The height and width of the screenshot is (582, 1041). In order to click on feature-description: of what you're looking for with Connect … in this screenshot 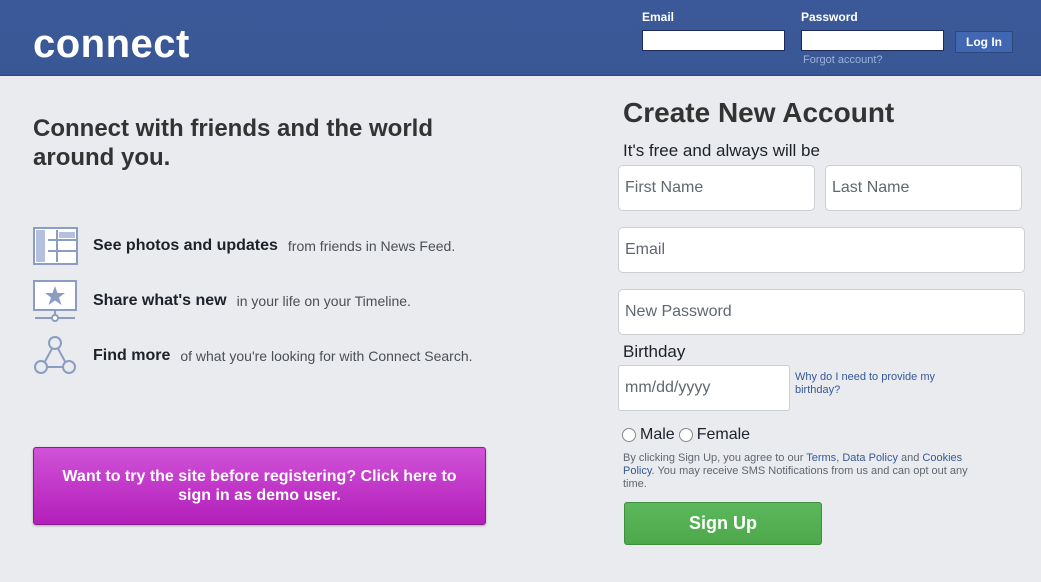, I will do `click(326, 356)`.